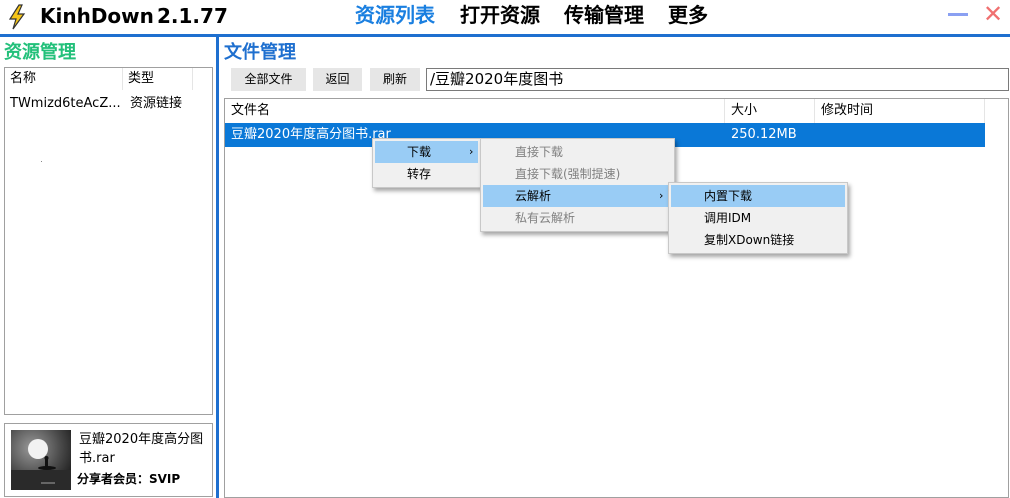  What do you see at coordinates (764, 134) in the screenshot?
I see `file-size: 250.12MB` at bounding box center [764, 134].